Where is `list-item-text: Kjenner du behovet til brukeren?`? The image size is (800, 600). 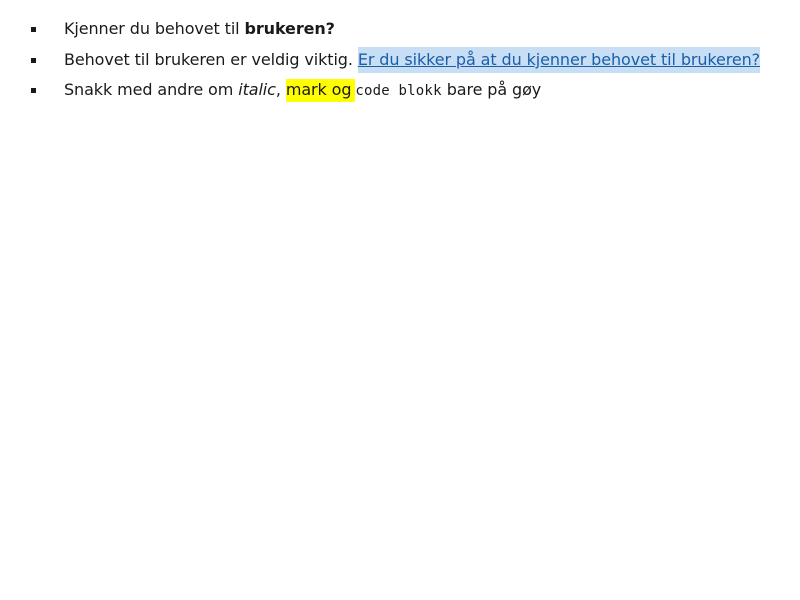
list-item-text: Kjenner du behovet til brukeren? is located at coordinates (199, 29).